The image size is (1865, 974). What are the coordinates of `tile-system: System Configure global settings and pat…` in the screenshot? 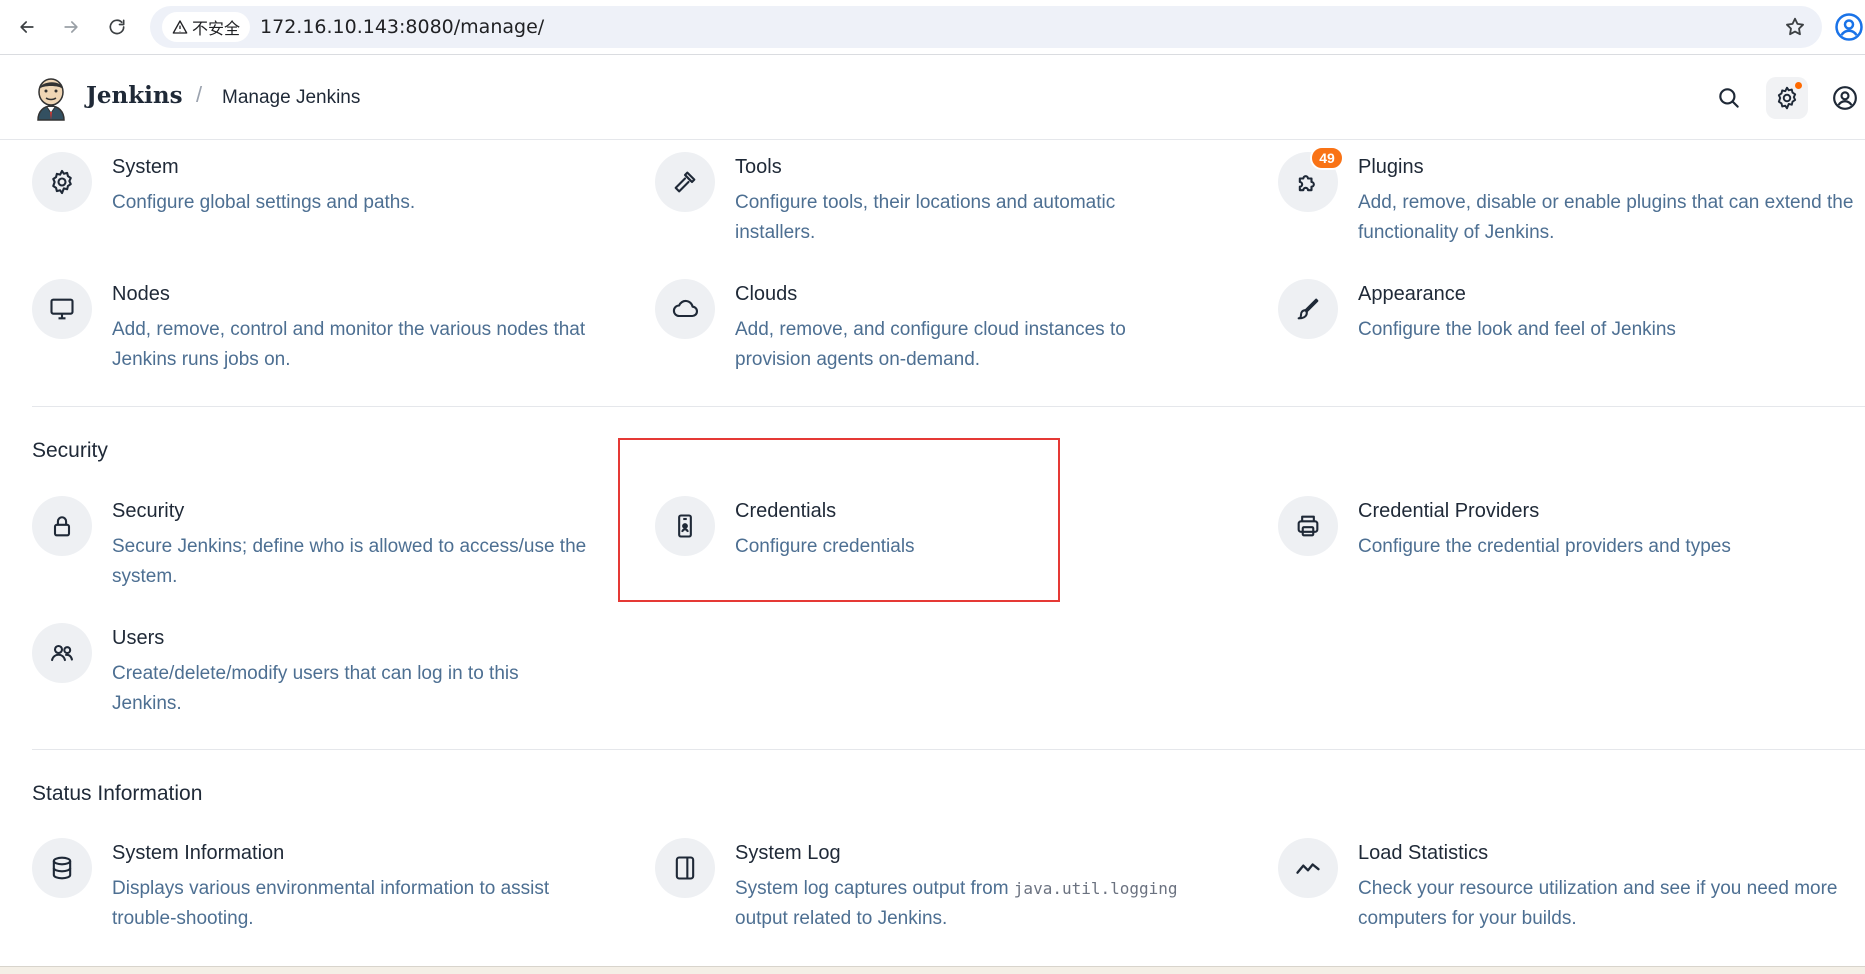 It's located at (332, 207).